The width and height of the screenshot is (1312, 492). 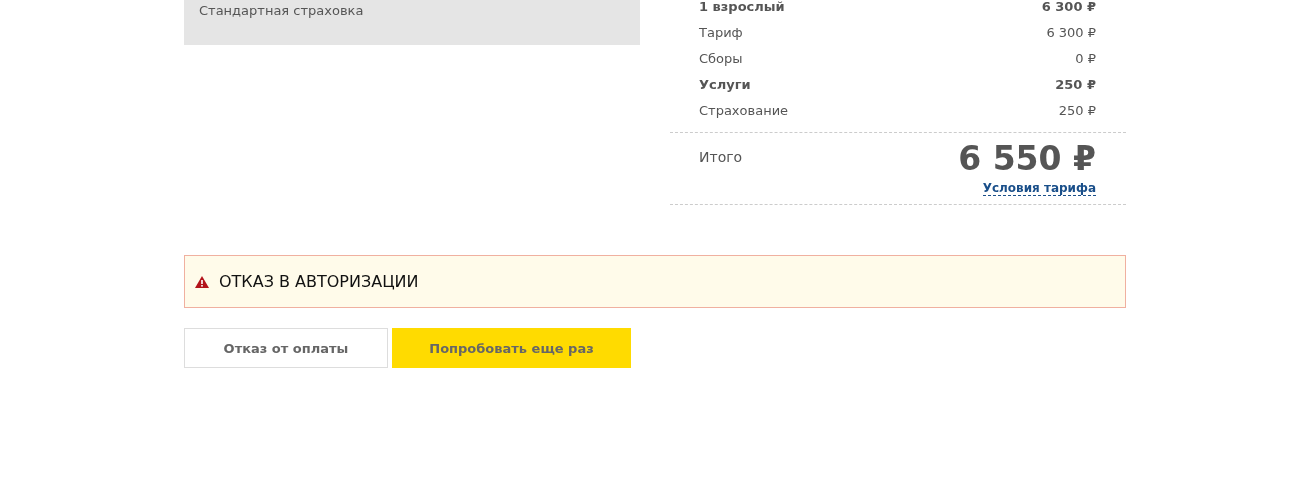 What do you see at coordinates (742, 7) in the screenshot?
I see `price-label: 1 взрослый` at bounding box center [742, 7].